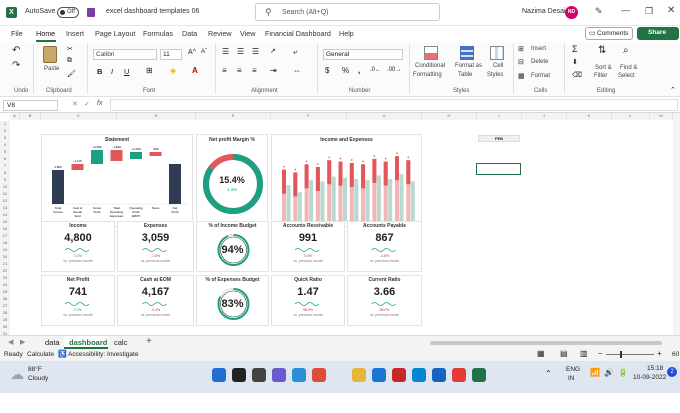 The width and height of the screenshot is (680, 413). I want to click on align-right-icon: ≡, so click(254, 70).